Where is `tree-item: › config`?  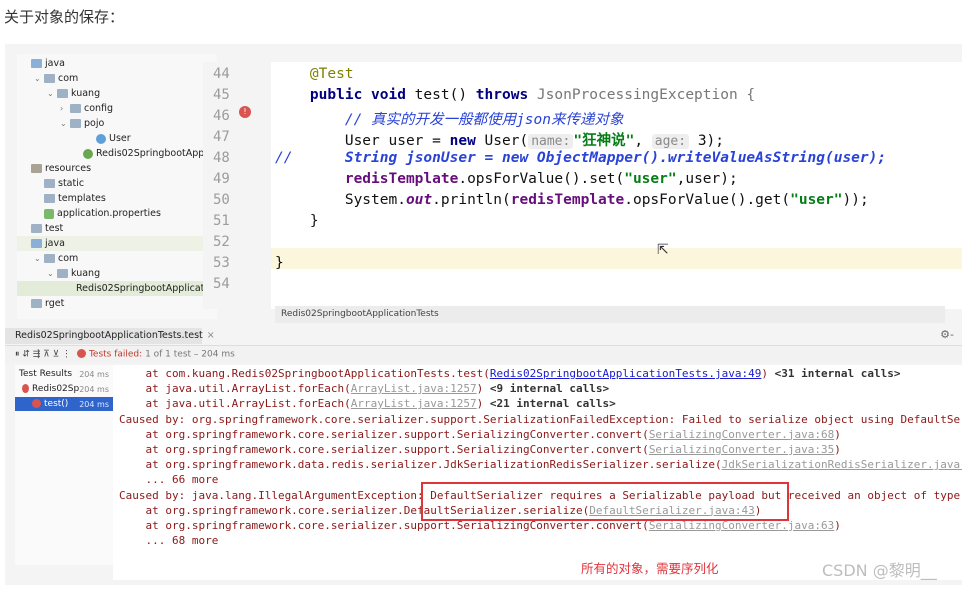 tree-item: › config is located at coordinates (65, 108).